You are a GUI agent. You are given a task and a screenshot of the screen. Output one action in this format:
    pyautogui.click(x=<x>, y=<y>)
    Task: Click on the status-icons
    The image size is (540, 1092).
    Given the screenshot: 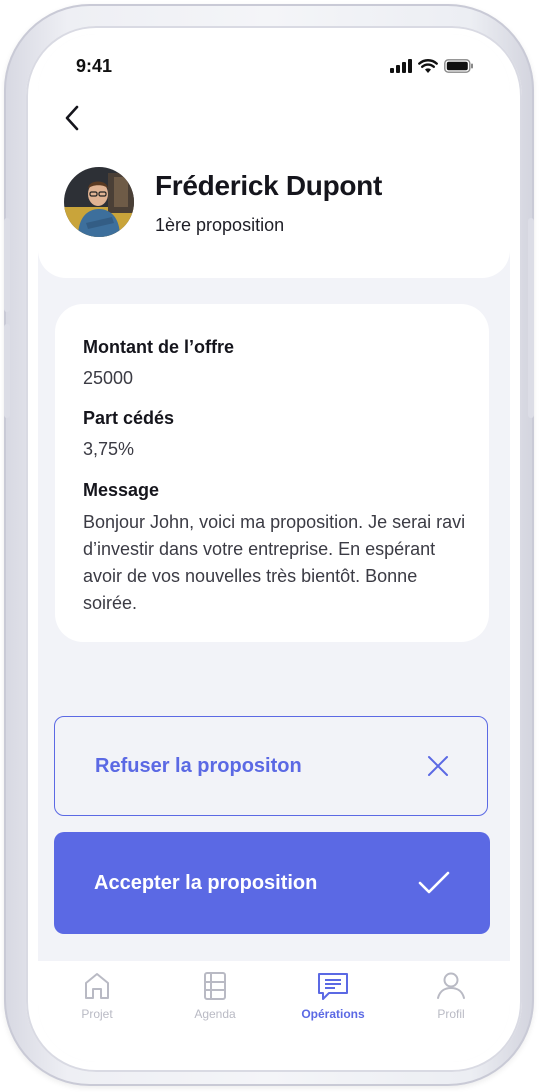 What is the action you would take?
    pyautogui.click(x=432, y=66)
    